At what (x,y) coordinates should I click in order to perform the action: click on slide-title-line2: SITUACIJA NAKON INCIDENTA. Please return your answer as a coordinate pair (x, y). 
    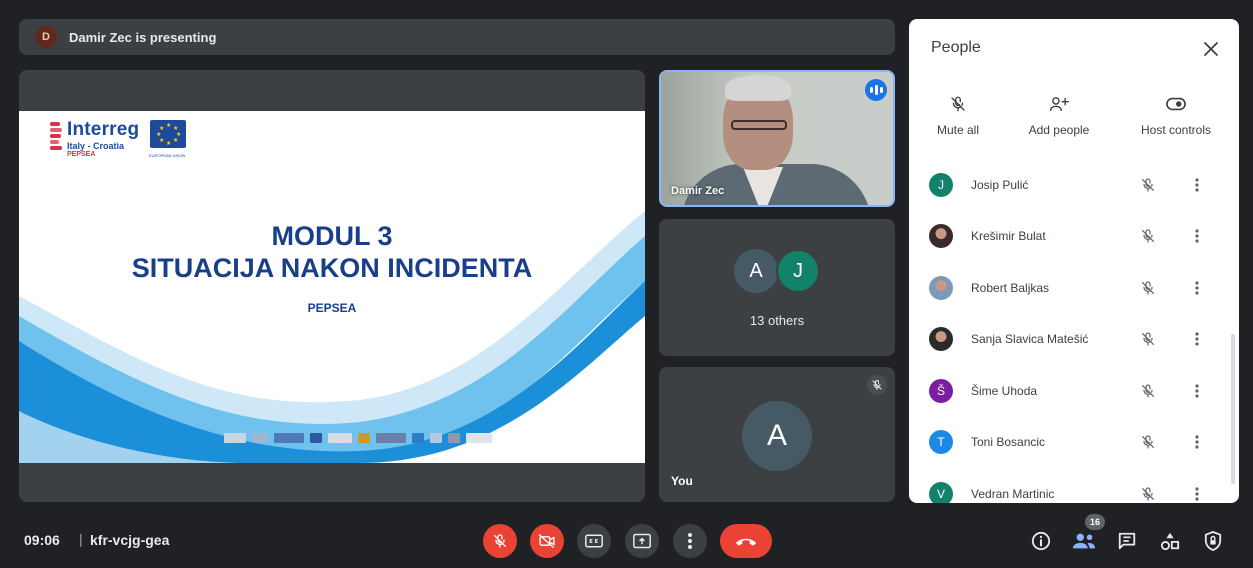
    Looking at the image, I should click on (332, 268).